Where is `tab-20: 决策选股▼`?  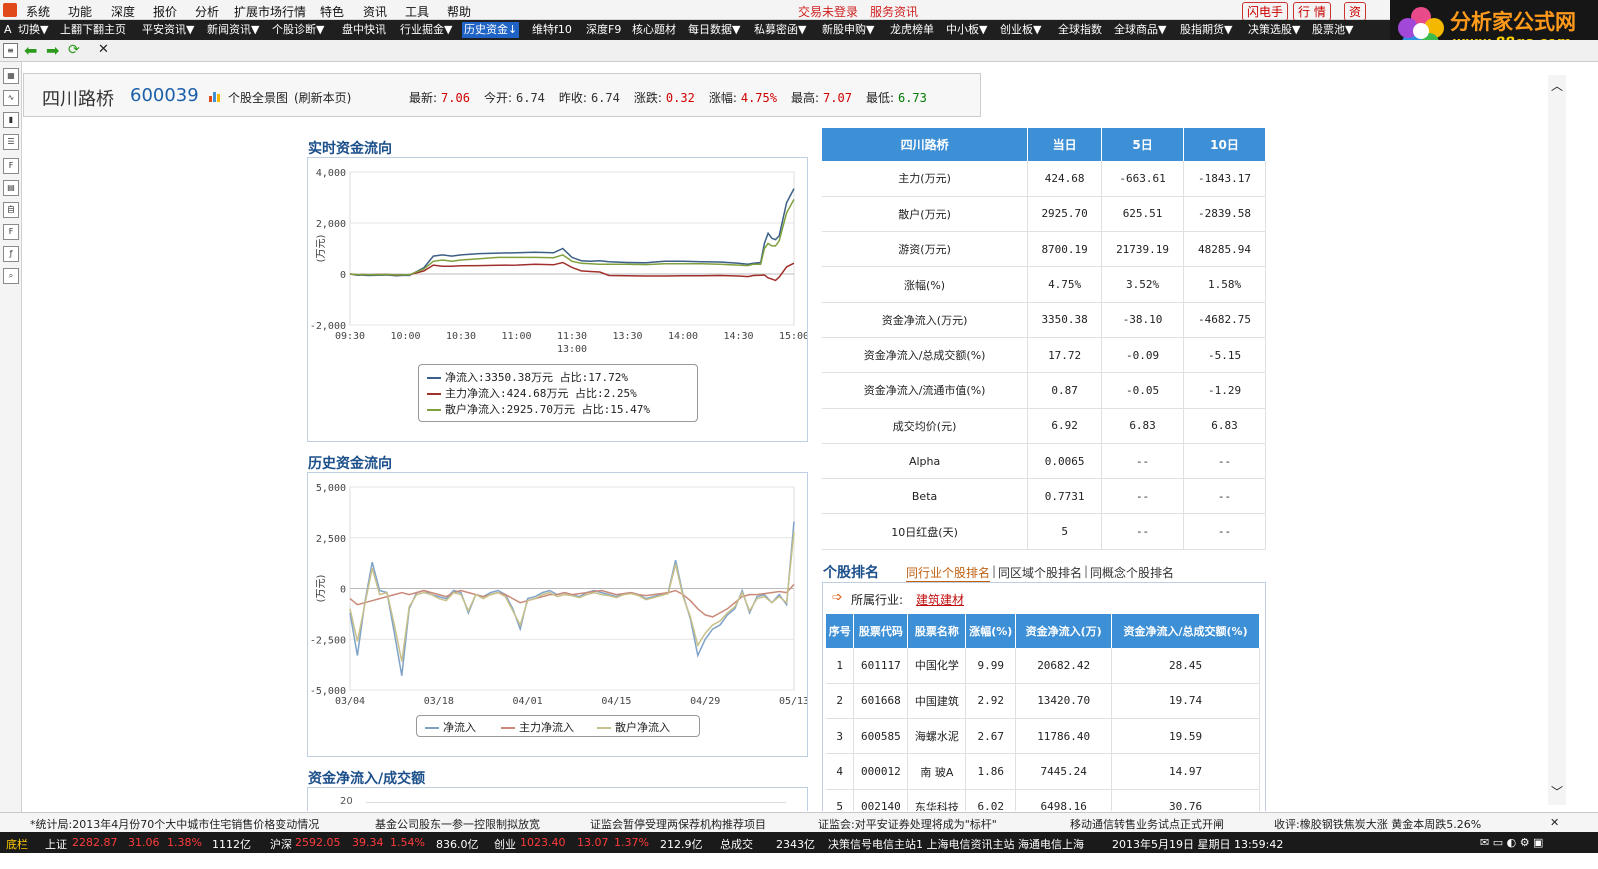 tab-20: 决策选股▼ is located at coordinates (1274, 30).